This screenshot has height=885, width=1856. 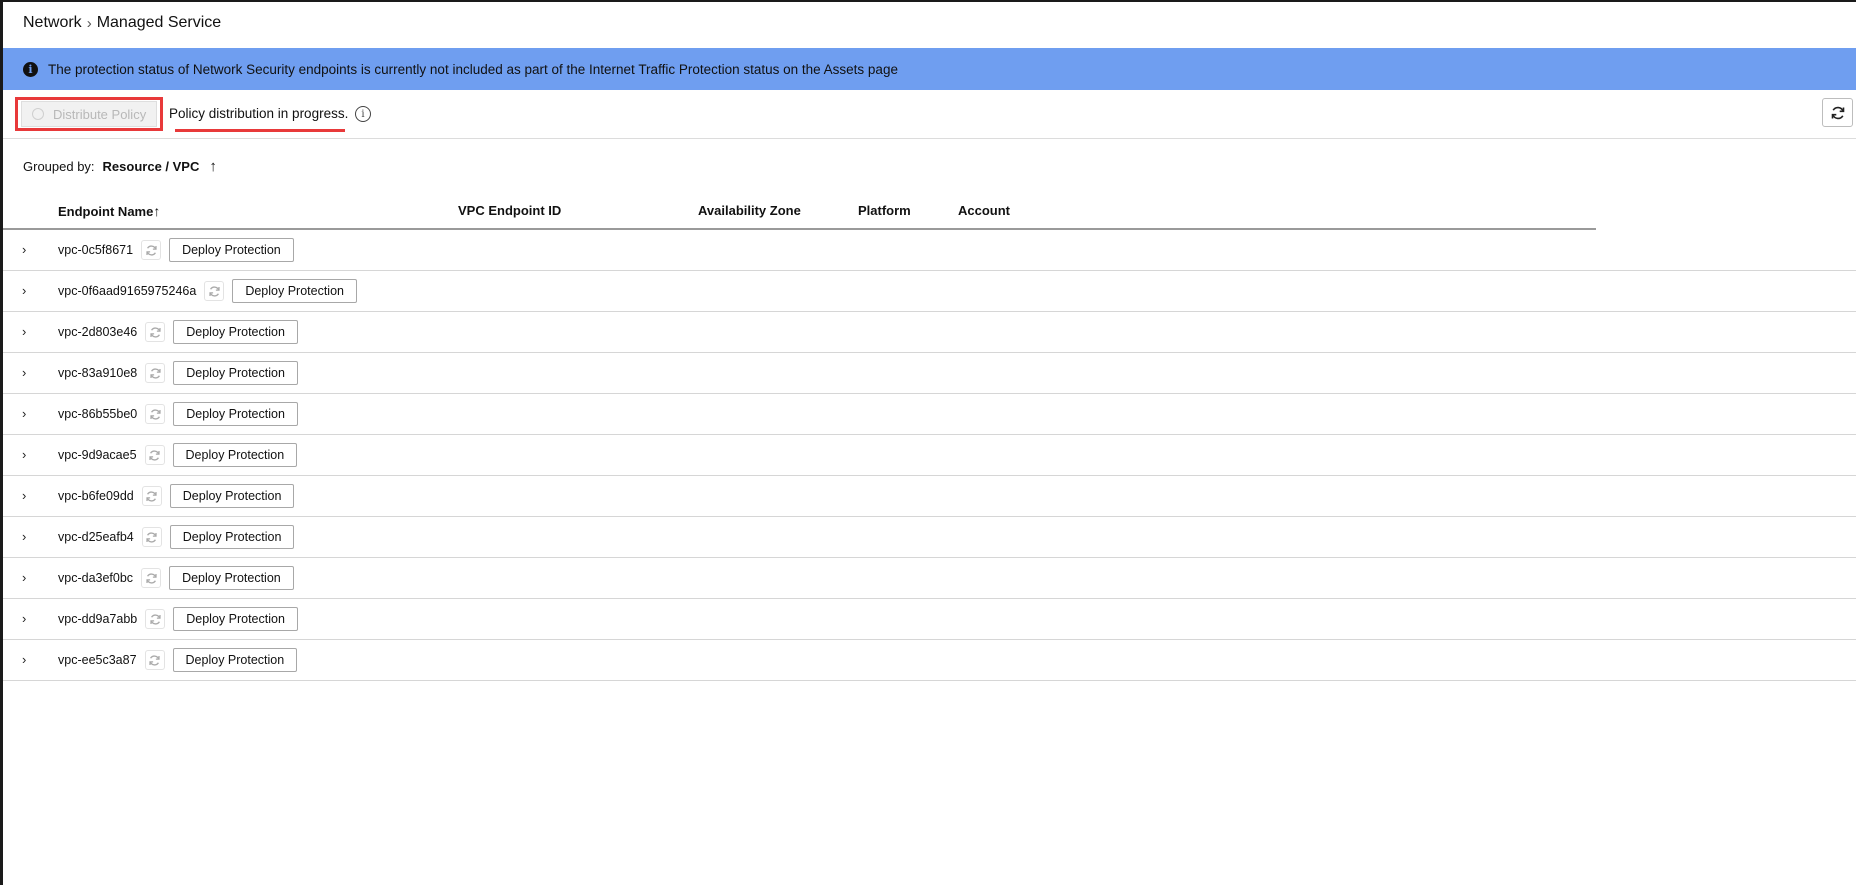 I want to click on table-row: › vpc-b6fe09dd Deploy Protection, so click(x=929, y=496).